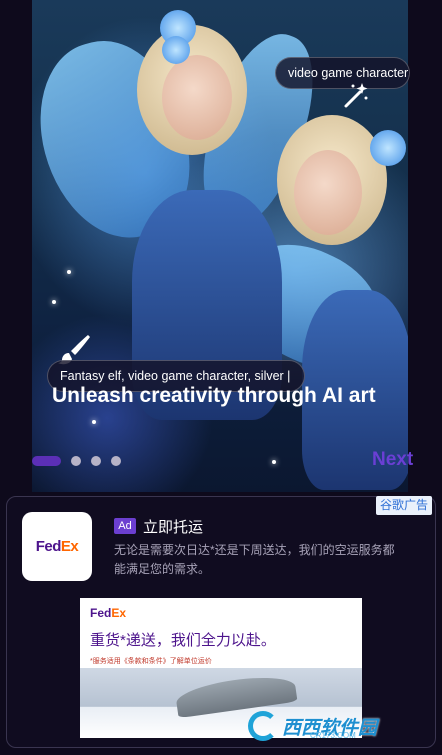 The width and height of the screenshot is (442, 755). I want to click on banner-logo: FedEx, so click(108, 613).